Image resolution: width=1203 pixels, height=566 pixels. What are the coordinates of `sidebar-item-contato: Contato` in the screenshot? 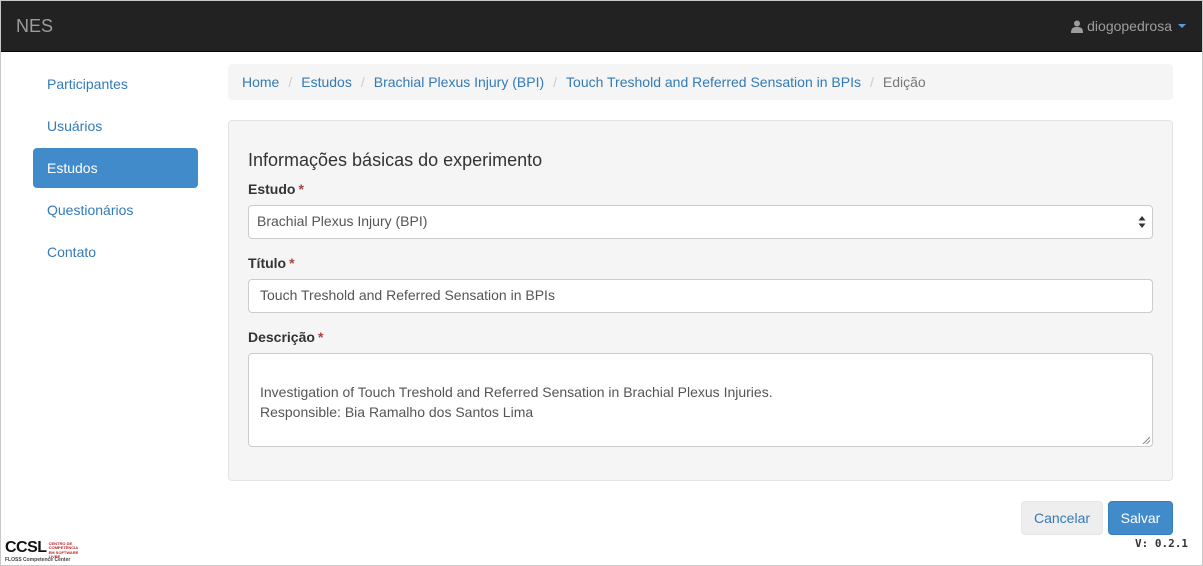 It's located at (115, 252).